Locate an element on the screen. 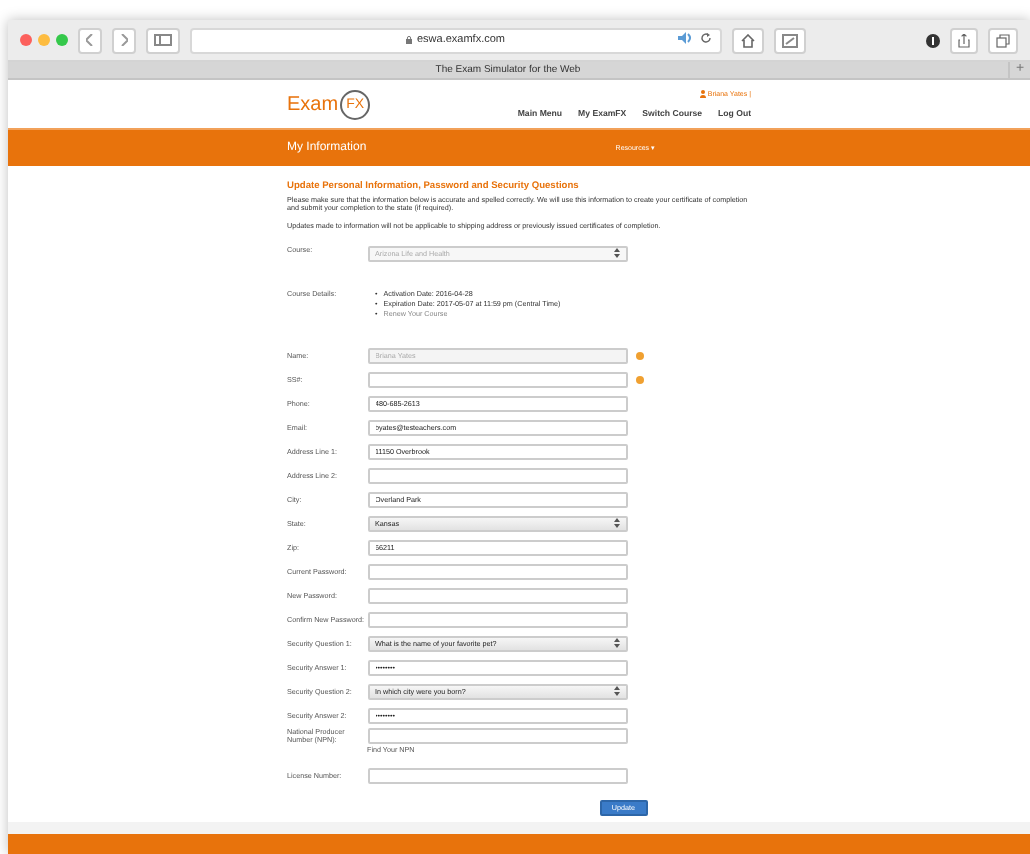 This screenshot has width=1030, height=854. tabs-button is located at coordinates (1003, 40).